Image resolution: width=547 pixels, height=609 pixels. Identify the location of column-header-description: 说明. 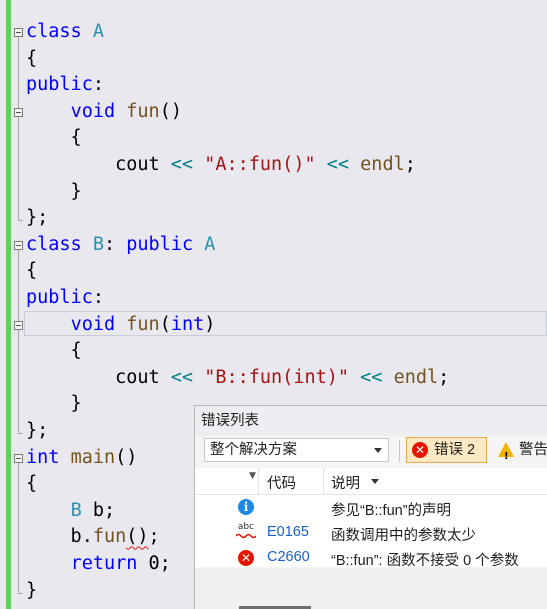
(345, 482).